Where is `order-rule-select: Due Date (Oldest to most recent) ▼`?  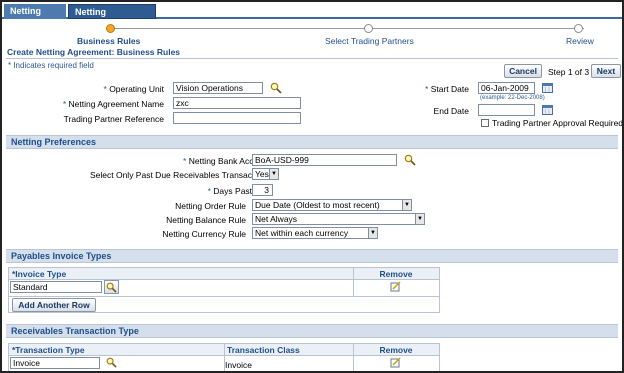 order-rule-select: Due Date (Oldest to most recent) ▼ is located at coordinates (332, 205).